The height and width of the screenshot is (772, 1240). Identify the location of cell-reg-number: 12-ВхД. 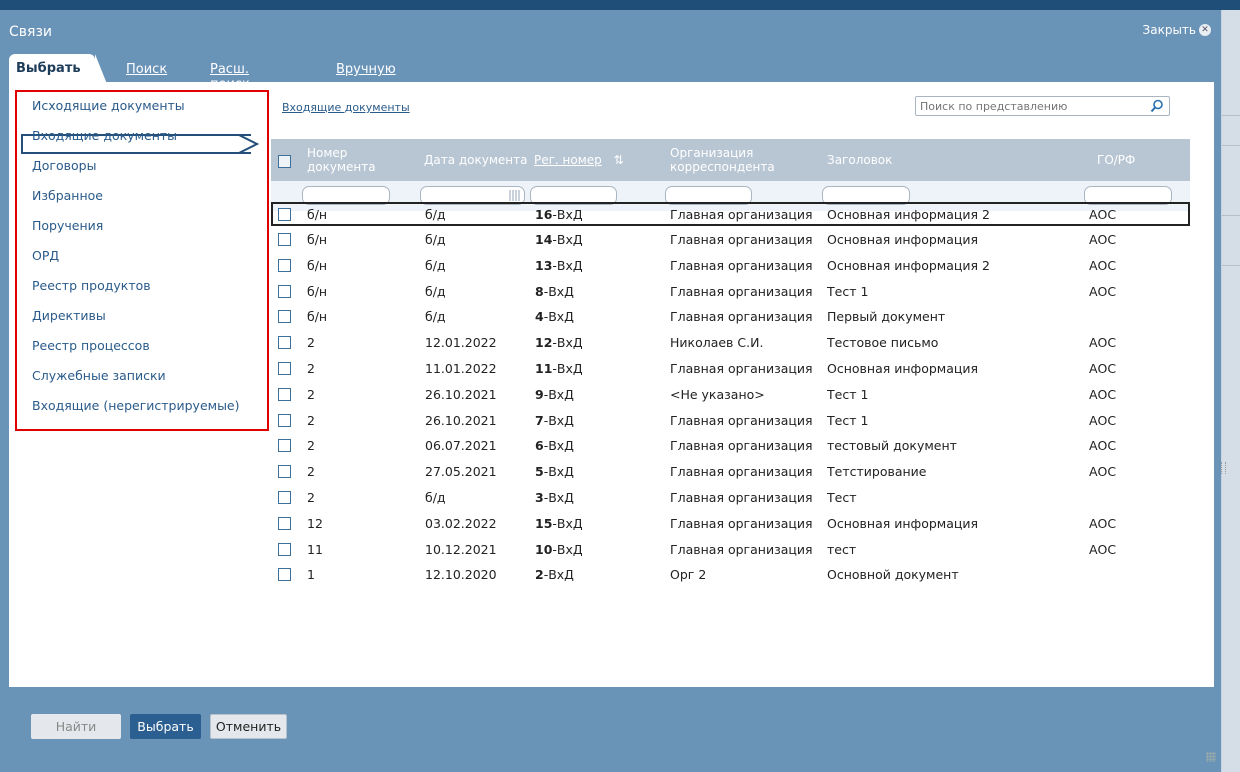
(559, 342).